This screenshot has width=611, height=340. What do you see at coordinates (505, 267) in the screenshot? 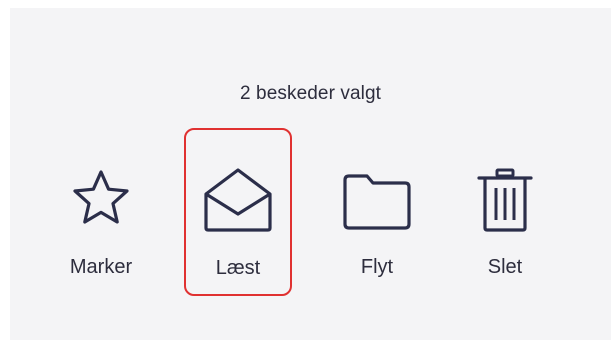
I see `delete-button-label: Slet` at bounding box center [505, 267].